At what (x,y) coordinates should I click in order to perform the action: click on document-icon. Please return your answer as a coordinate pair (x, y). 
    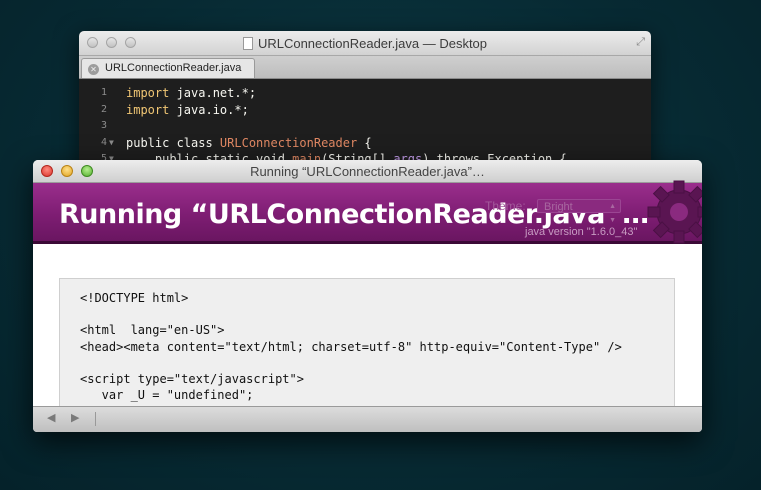
    Looking at the image, I should click on (247, 43).